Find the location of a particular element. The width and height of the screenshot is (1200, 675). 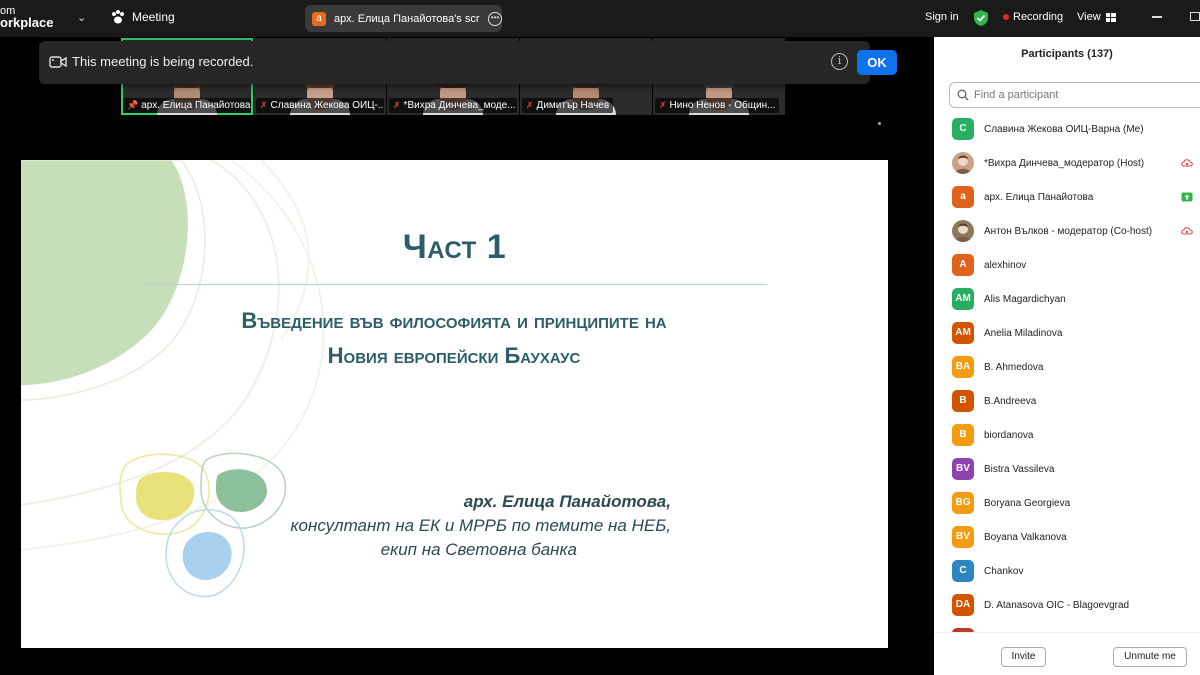

view-menu: View is located at coordinates (1096, 17).